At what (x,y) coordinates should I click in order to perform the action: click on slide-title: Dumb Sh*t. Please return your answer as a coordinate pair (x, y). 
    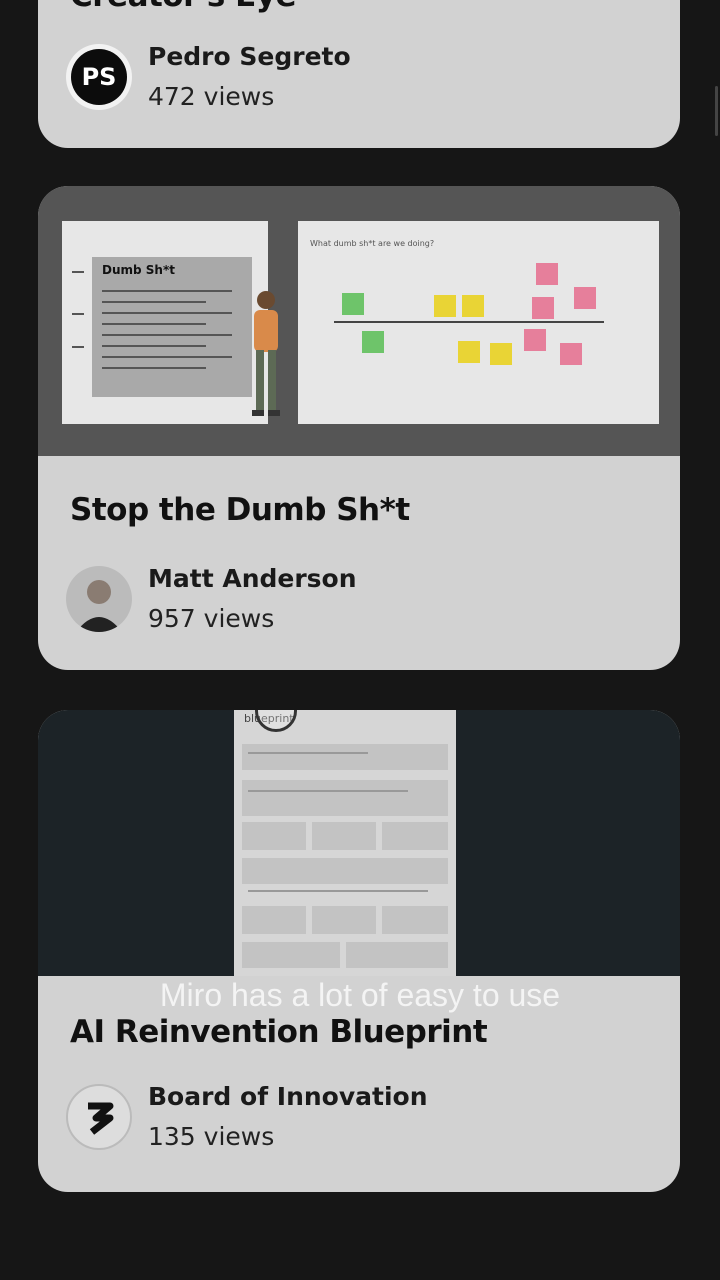
    Looking at the image, I should click on (138, 270).